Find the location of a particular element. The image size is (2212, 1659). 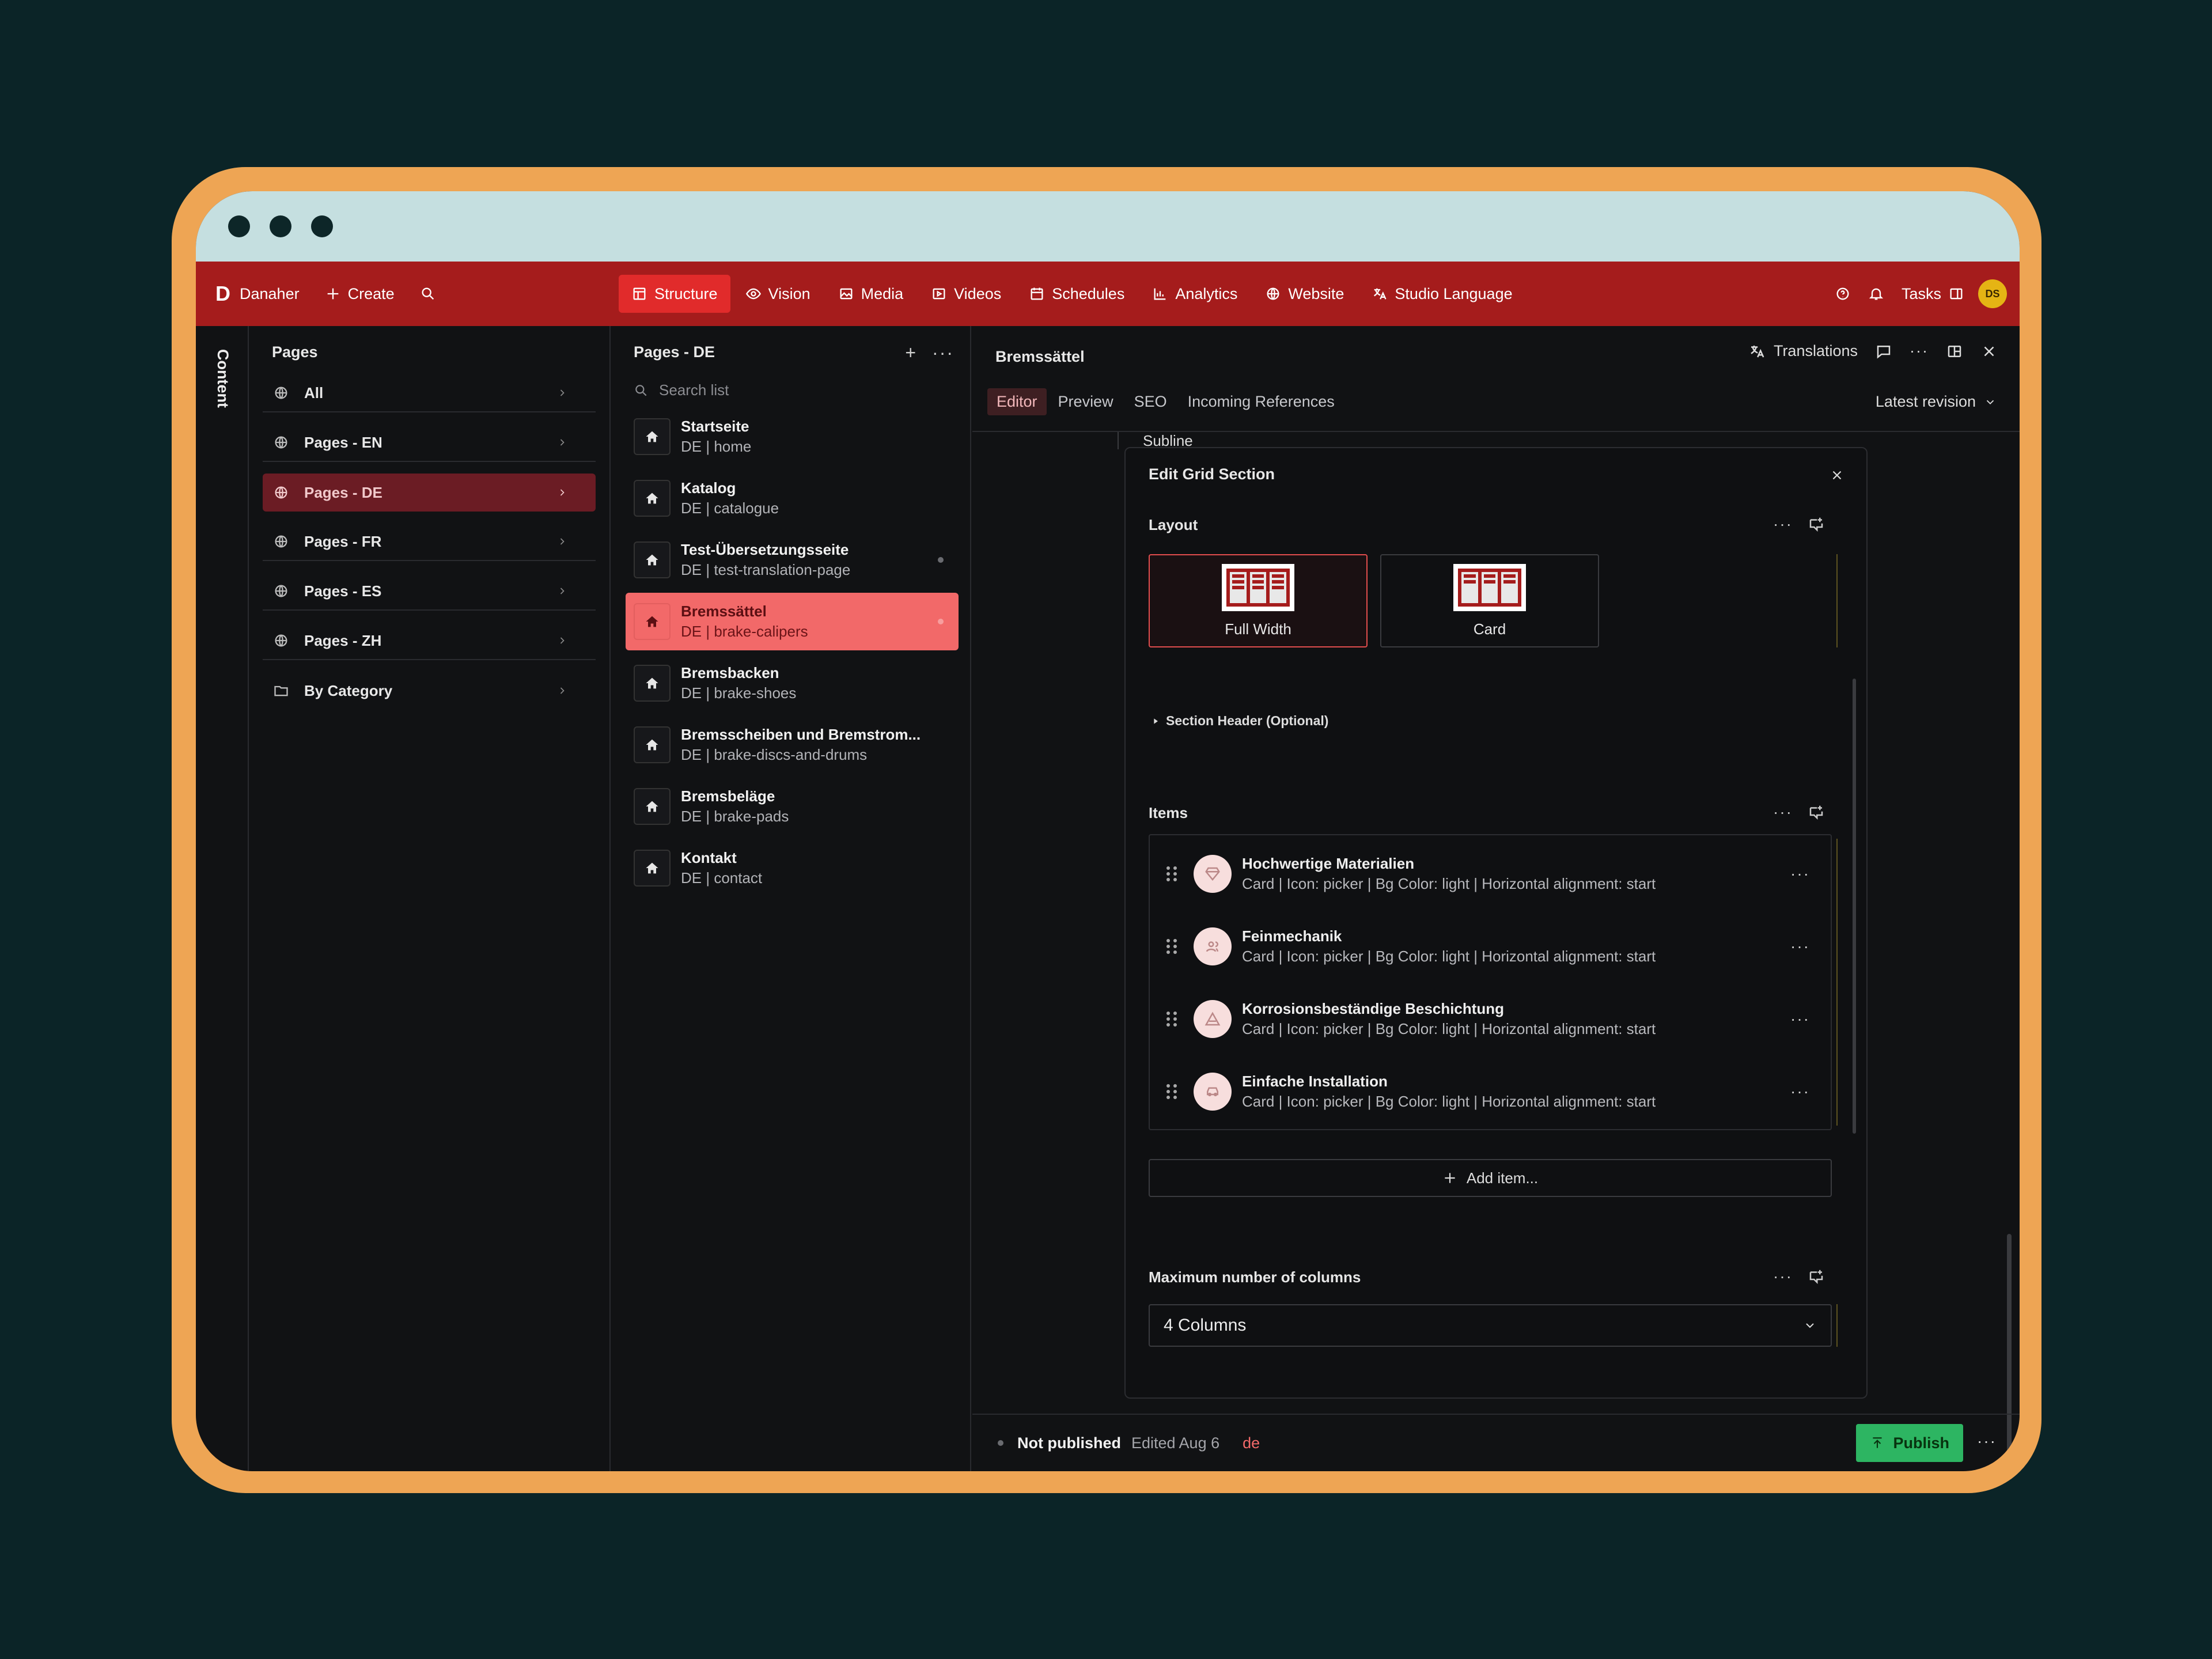

avatar: DS is located at coordinates (1992, 293).